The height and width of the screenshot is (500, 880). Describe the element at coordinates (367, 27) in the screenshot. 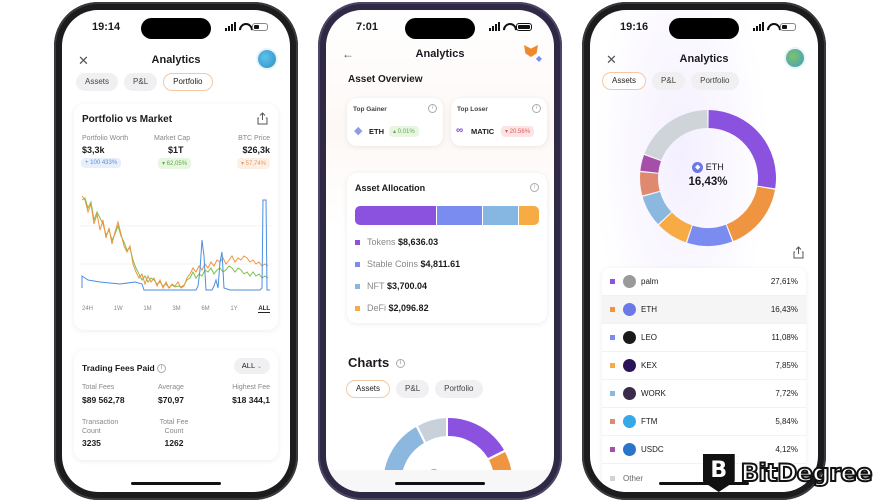

I see `status-time: 7:01` at that location.